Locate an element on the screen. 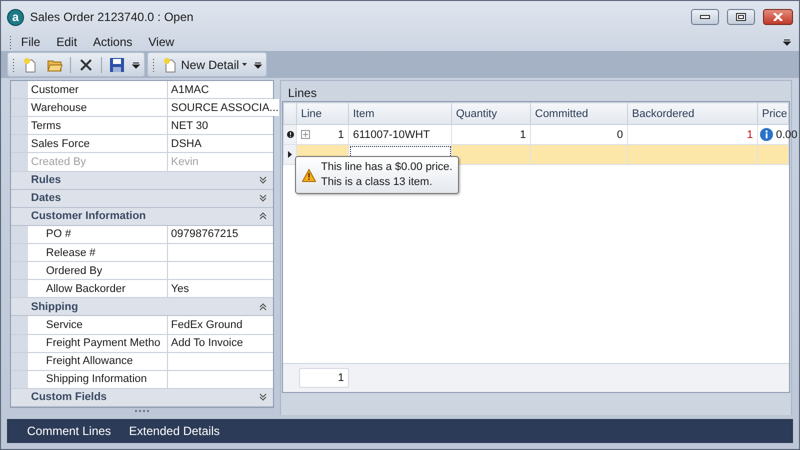 This screenshot has width=800, height=450. warning-icon is located at coordinates (309, 175).